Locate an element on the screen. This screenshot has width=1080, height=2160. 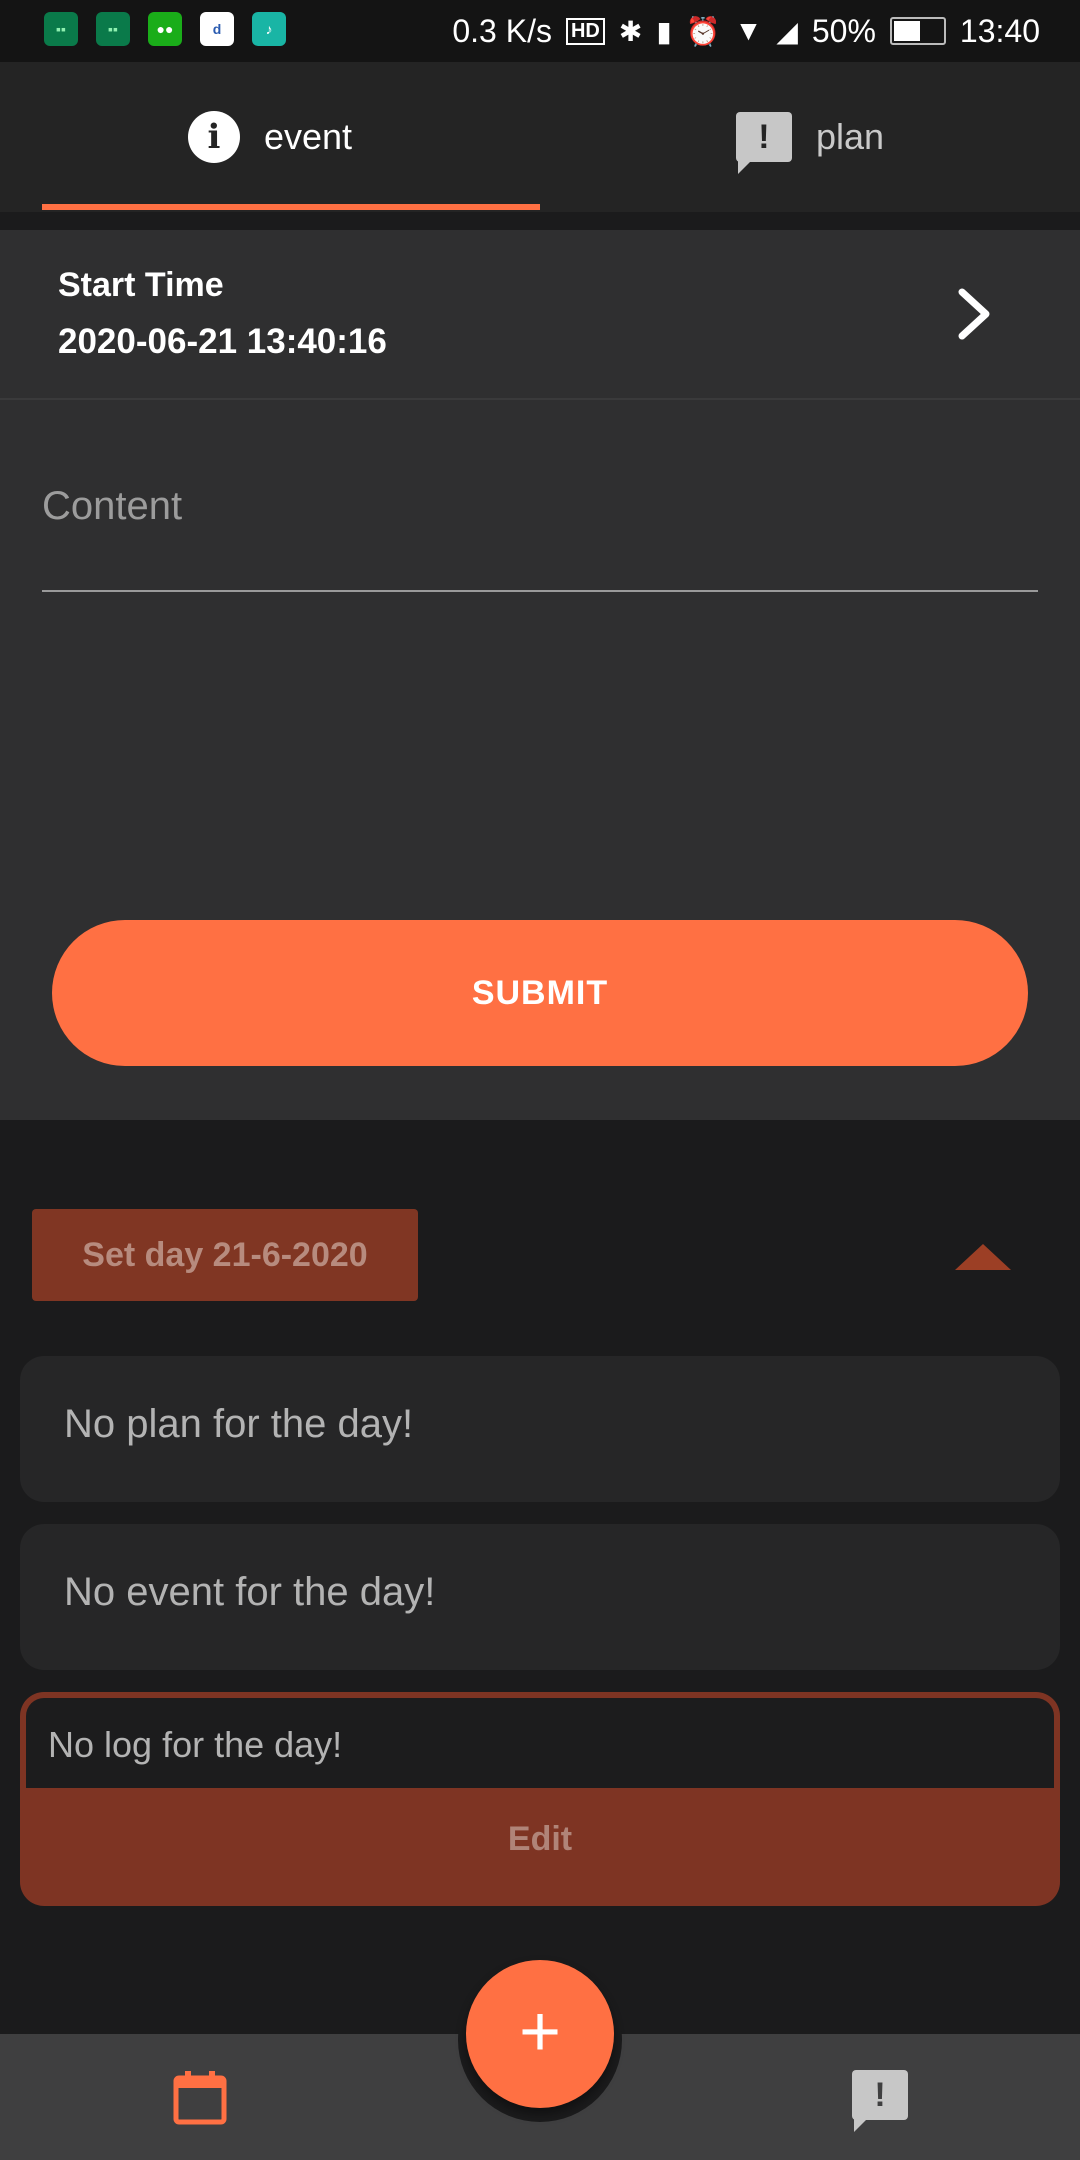
set-day-button: Set day 21-6-2020 is located at coordinates (225, 1255).